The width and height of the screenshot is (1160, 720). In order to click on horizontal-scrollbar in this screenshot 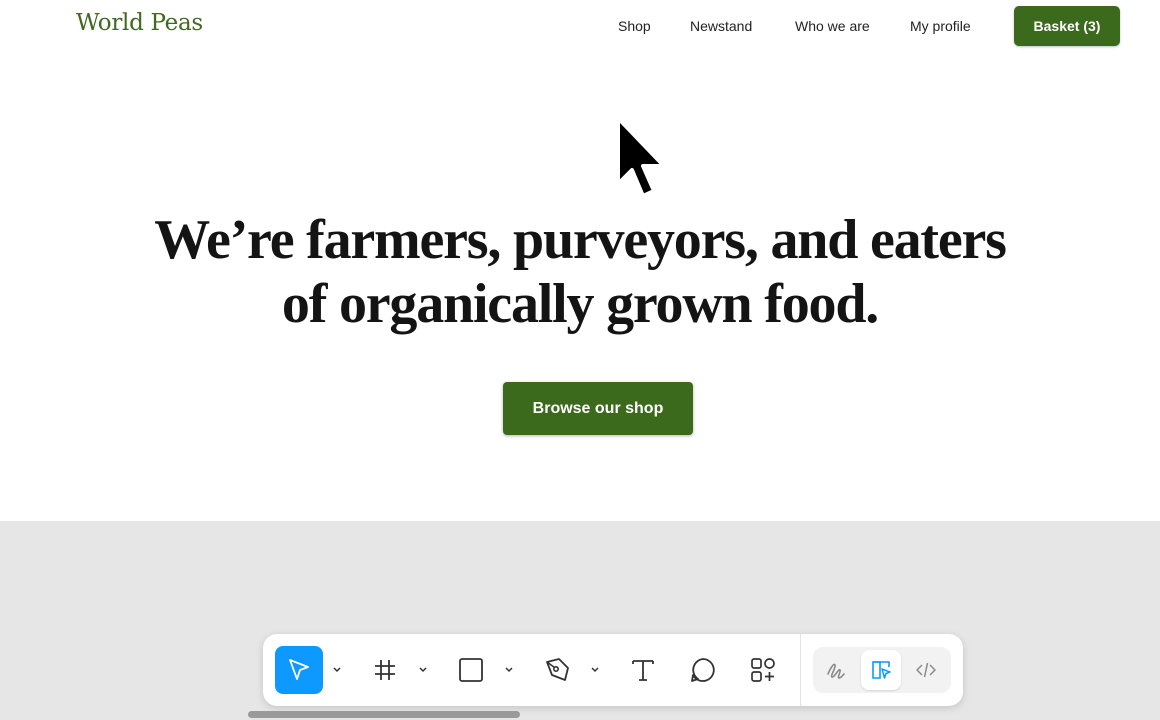, I will do `click(384, 714)`.